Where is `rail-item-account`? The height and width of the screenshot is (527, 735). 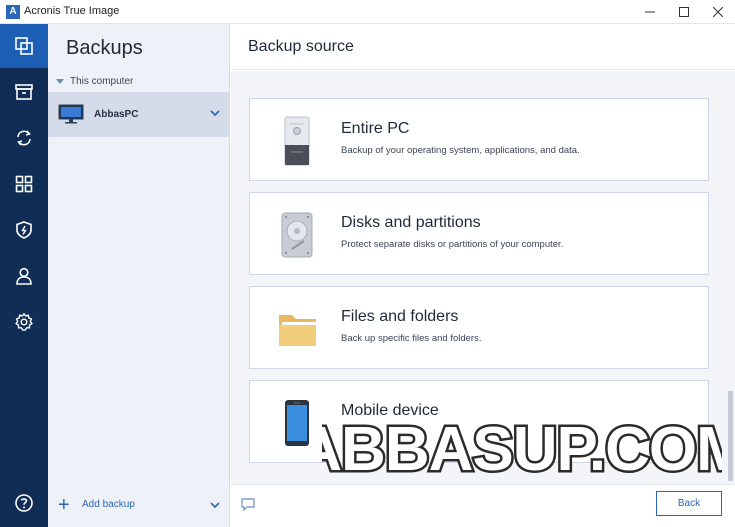 rail-item-account is located at coordinates (24, 276).